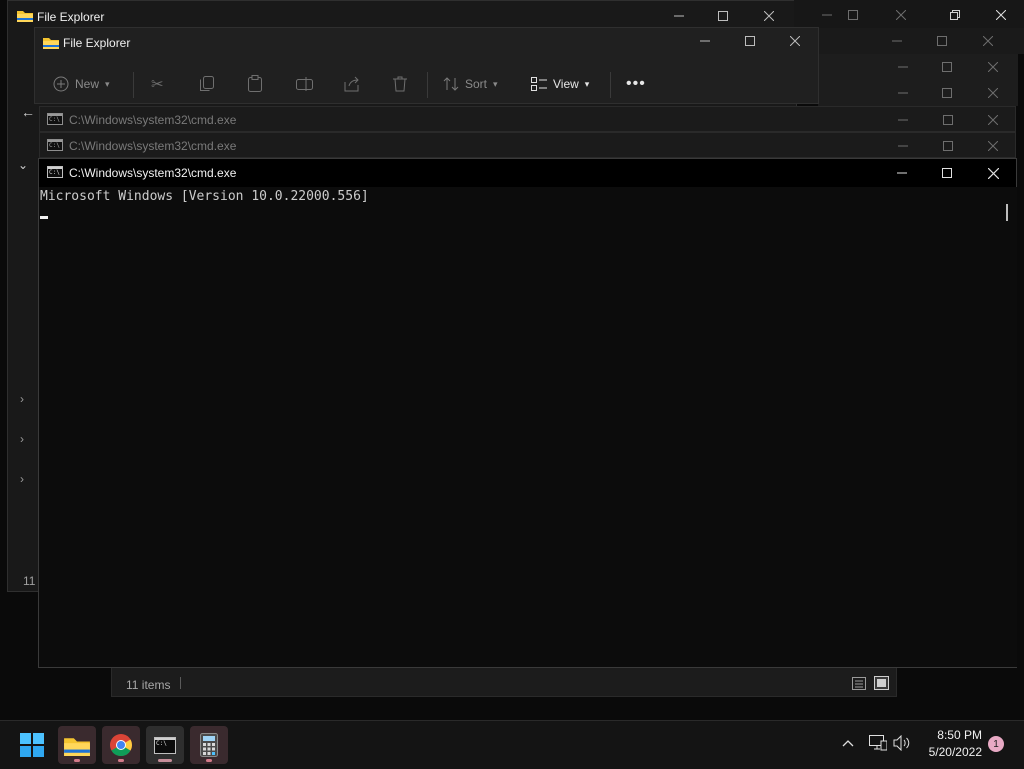 This screenshot has height=769, width=1024. What do you see at coordinates (1009, 427) in the screenshot?
I see `scrollbar` at bounding box center [1009, 427].